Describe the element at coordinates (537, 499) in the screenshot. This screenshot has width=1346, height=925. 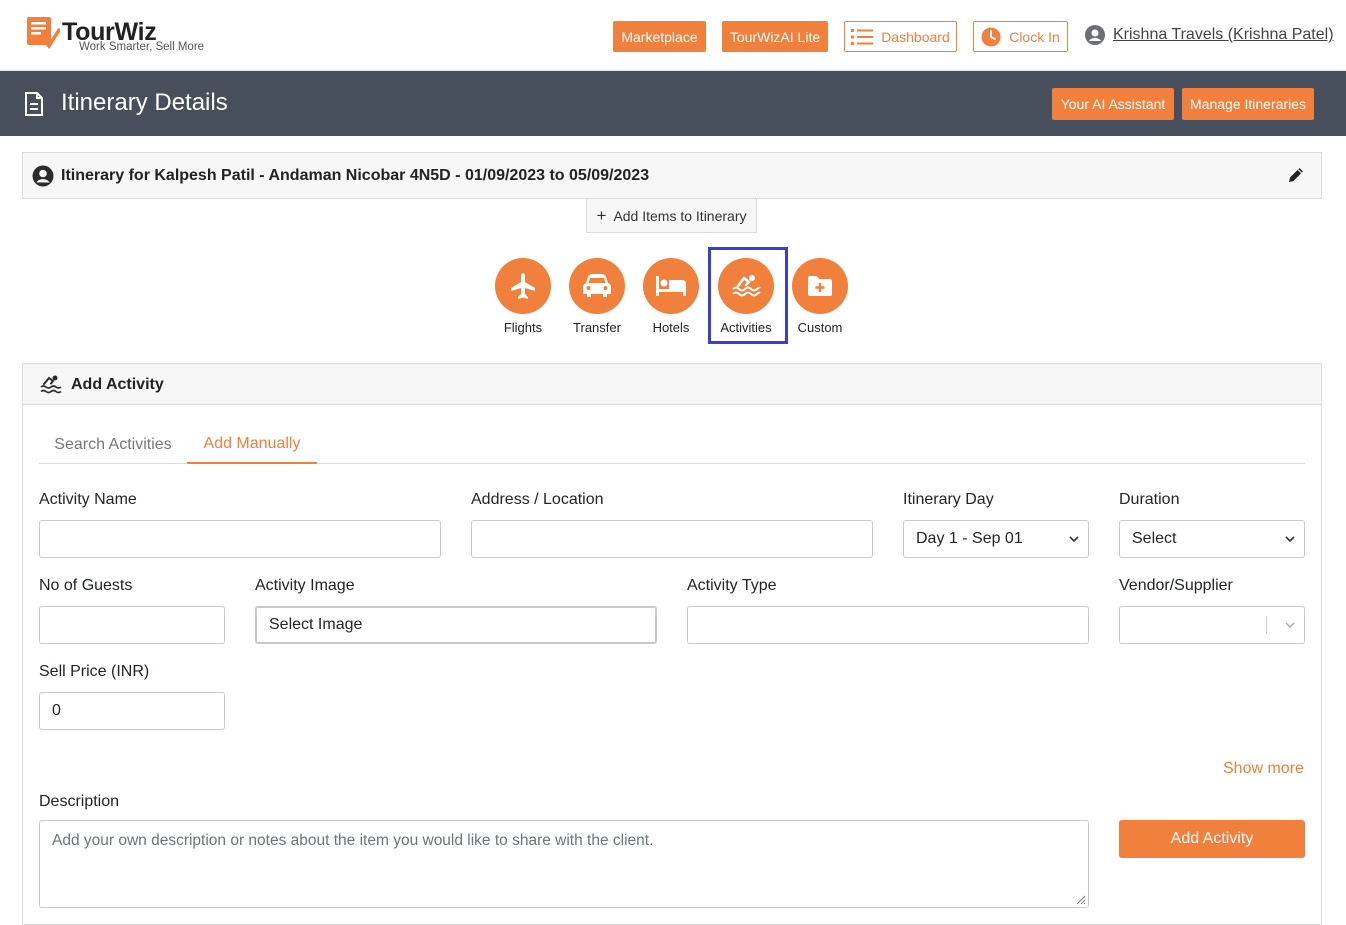
I see `address-label: Address / Location` at that location.